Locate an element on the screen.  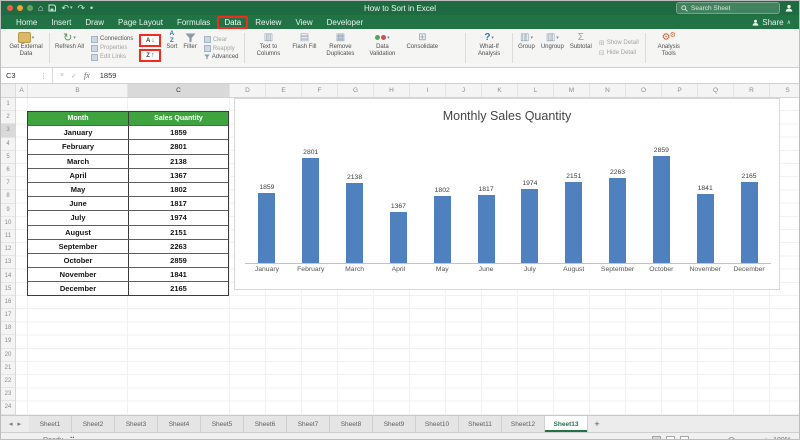
subtotal-button: Σ Subtotal is located at coordinates (581, 48).